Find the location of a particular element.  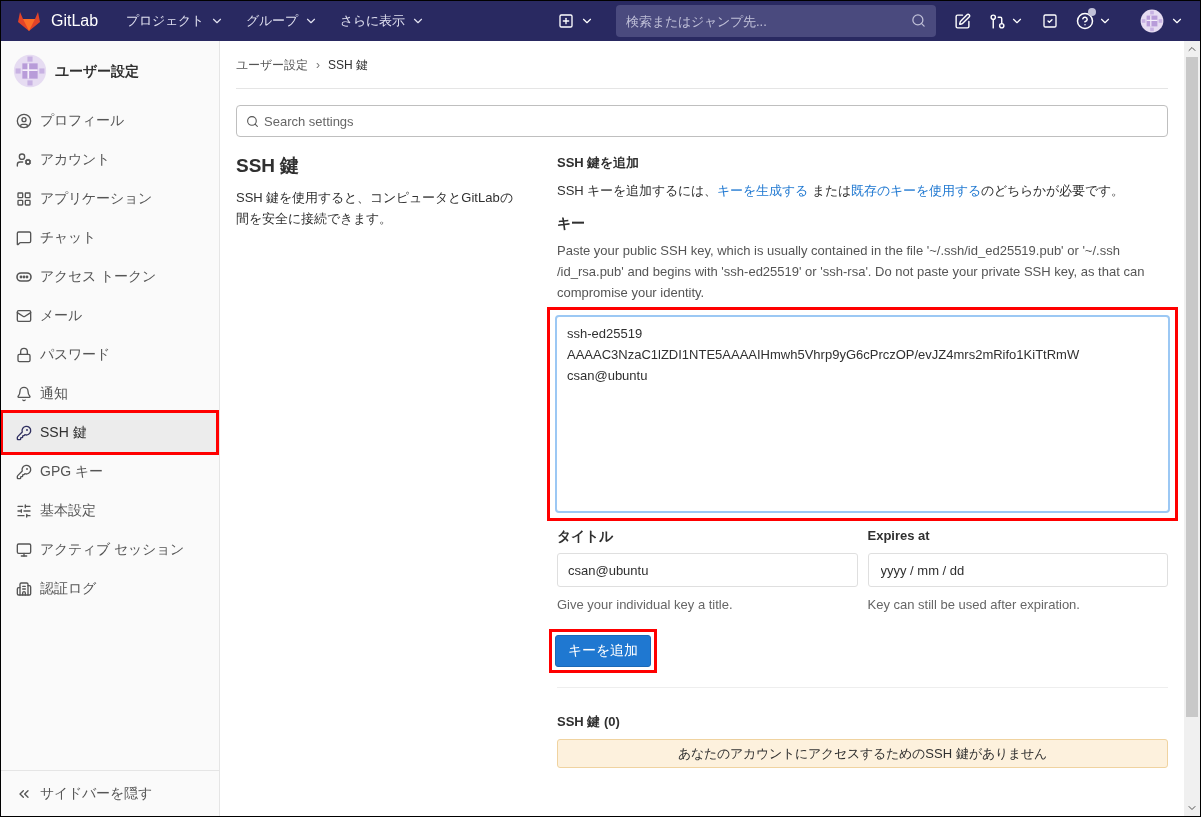

sidebar-item: プロフィール is located at coordinates (109, 120).